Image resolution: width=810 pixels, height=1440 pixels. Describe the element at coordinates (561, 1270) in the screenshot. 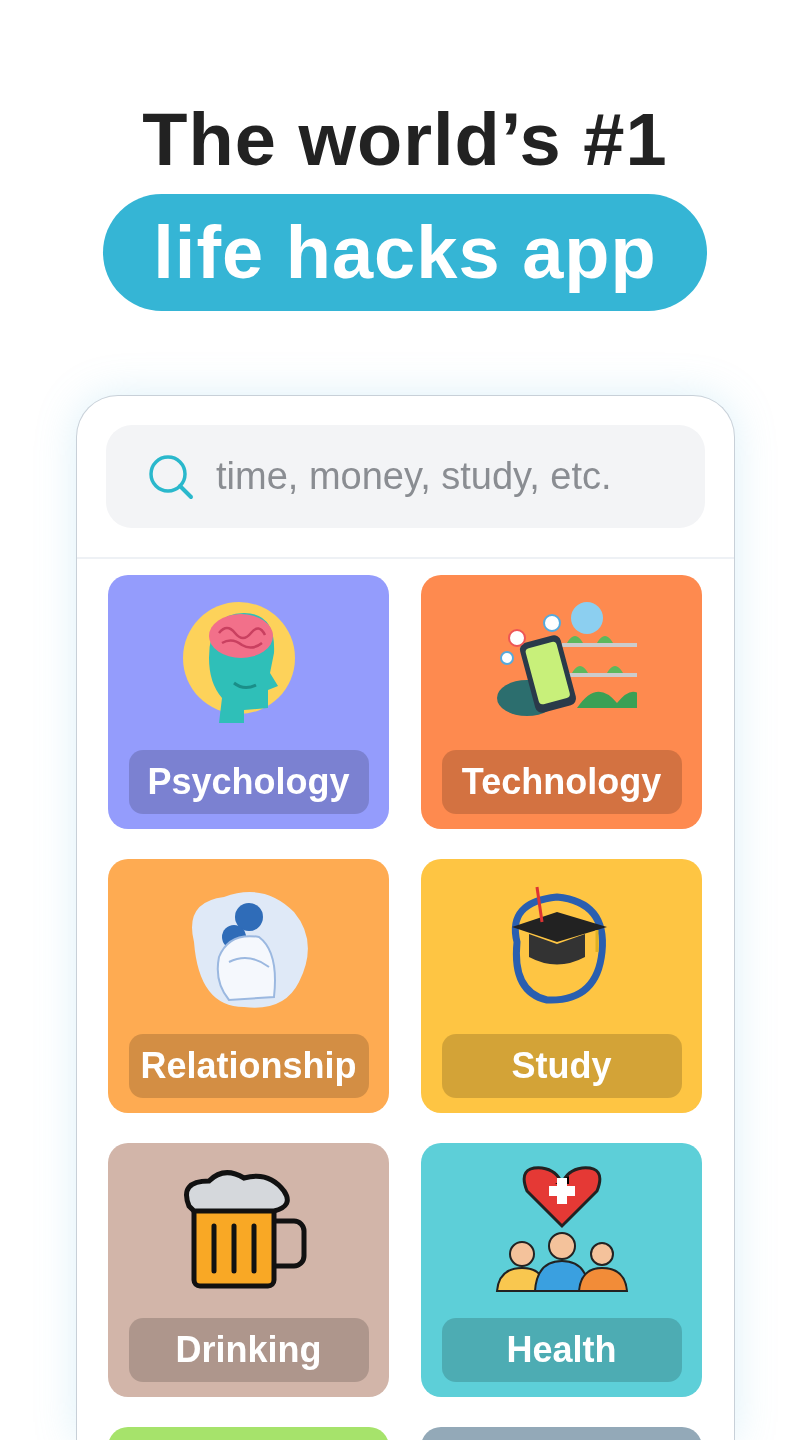

I see `category-card: Health` at that location.